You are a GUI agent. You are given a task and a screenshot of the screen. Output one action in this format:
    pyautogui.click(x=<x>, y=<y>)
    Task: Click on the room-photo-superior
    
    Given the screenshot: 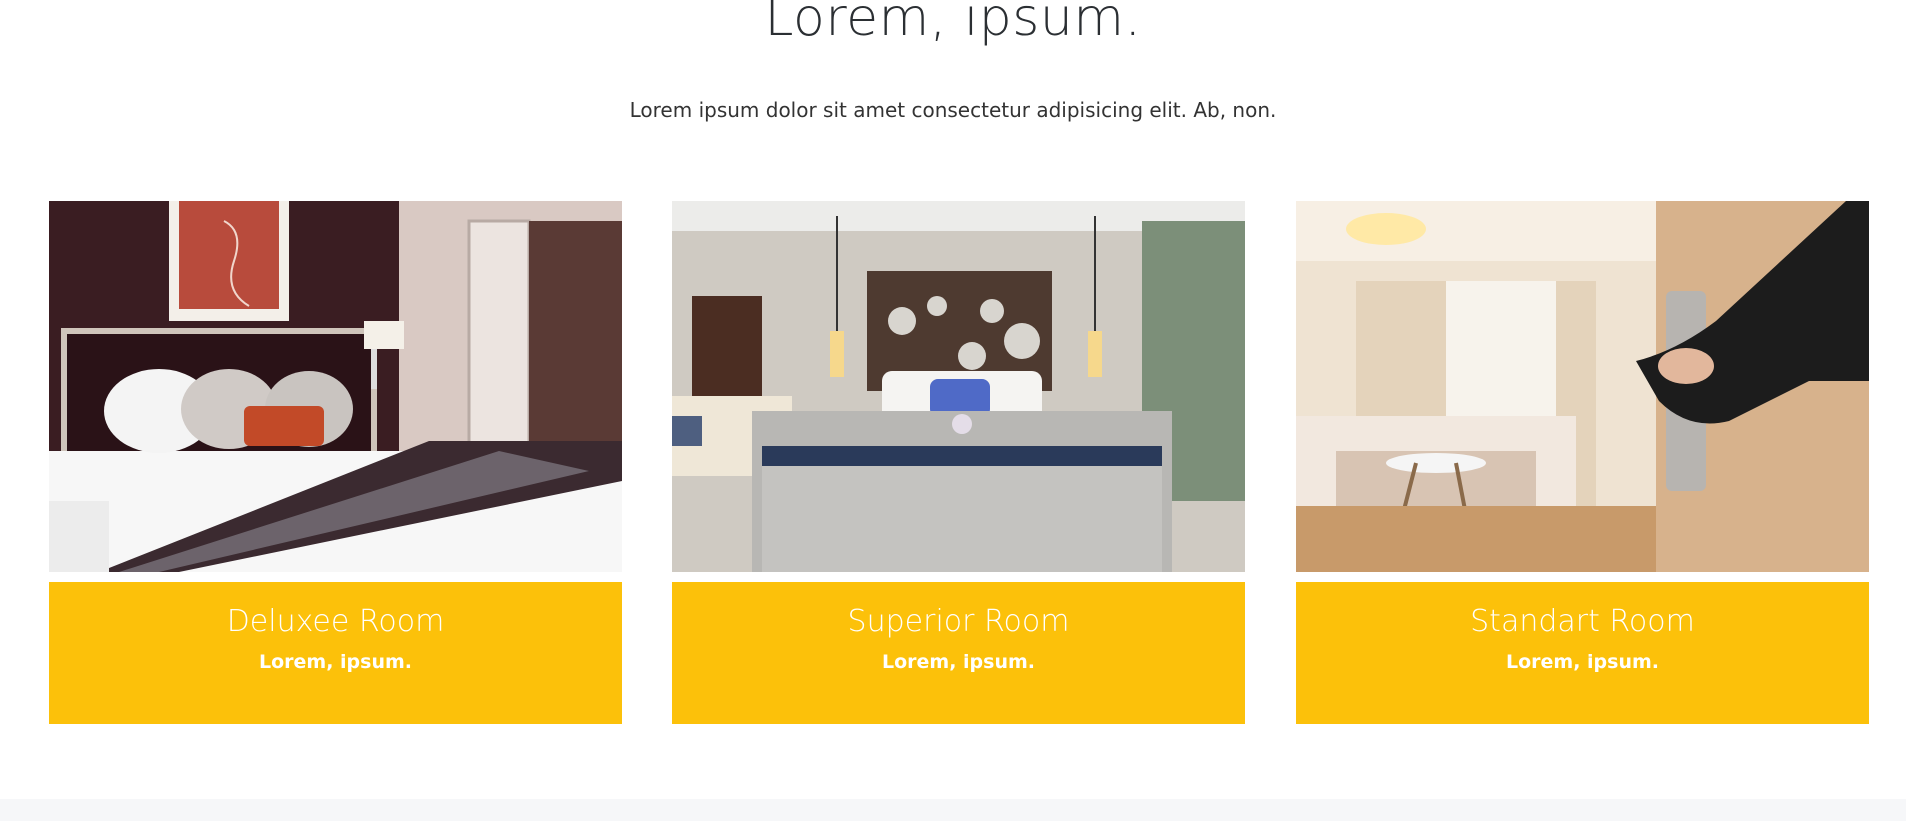 What is the action you would take?
    pyautogui.click(x=958, y=386)
    